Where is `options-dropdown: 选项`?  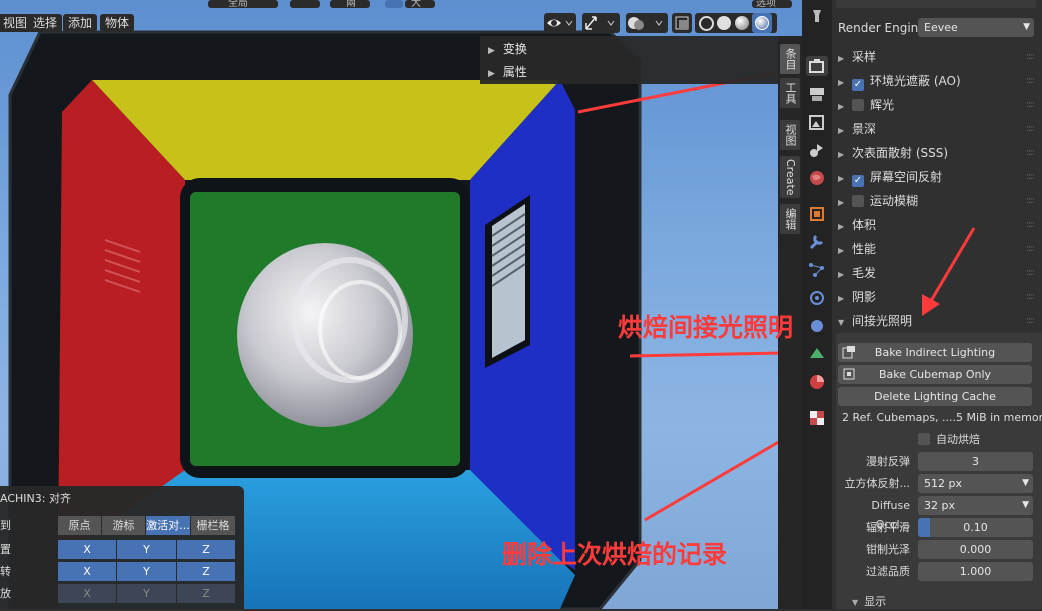
options-dropdown: 选项 is located at coordinates (772, 4).